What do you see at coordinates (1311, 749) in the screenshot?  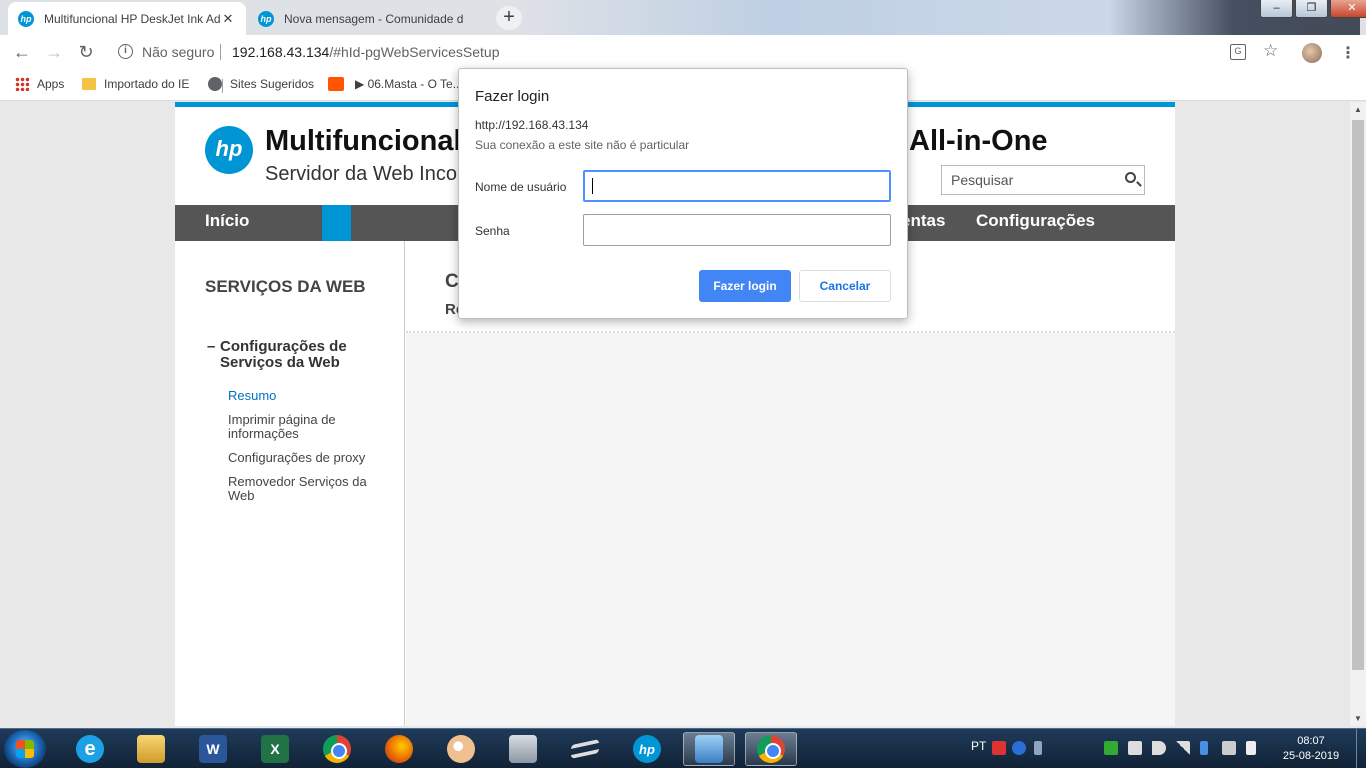 I see `clock: 08:07 25-08-2019` at bounding box center [1311, 749].